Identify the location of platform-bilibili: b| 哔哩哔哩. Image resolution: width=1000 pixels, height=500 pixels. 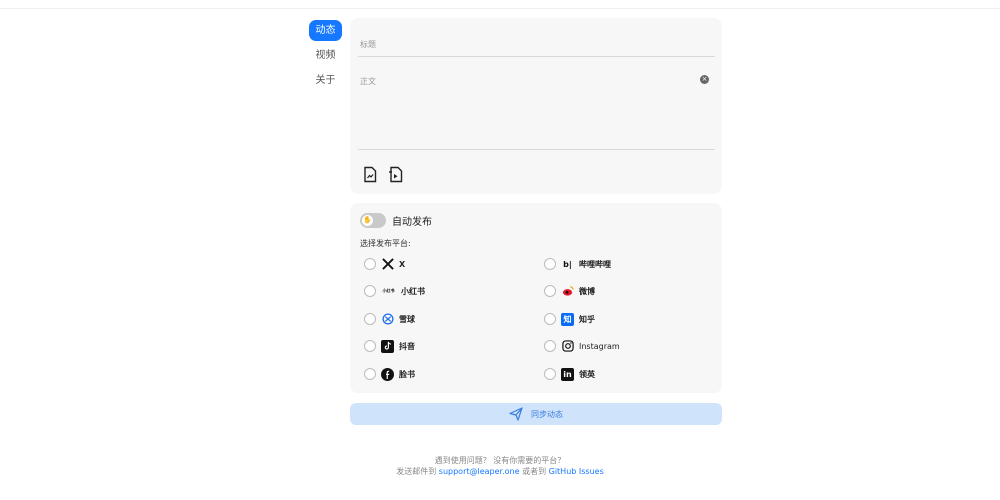
(577, 264).